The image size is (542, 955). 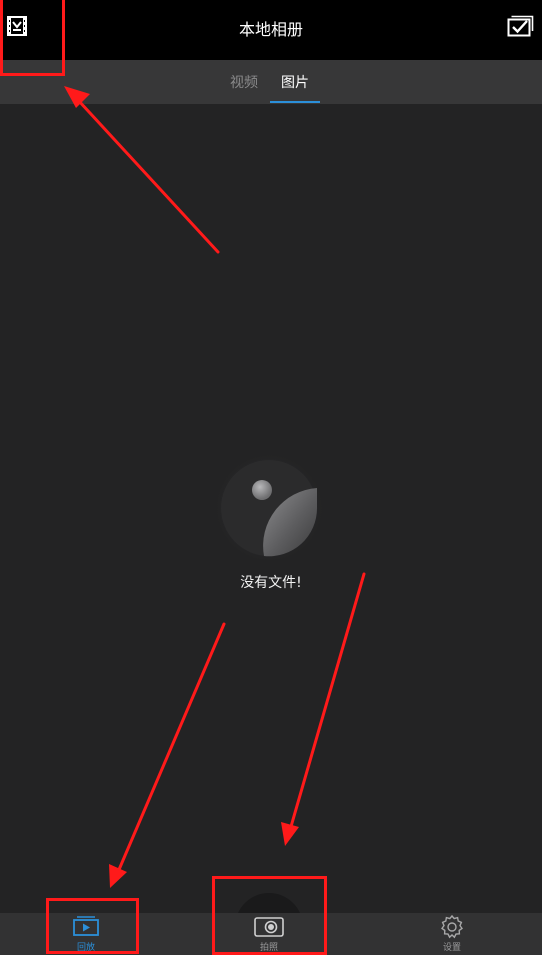 I want to click on multi-select-check-icon, so click(x=521, y=28).